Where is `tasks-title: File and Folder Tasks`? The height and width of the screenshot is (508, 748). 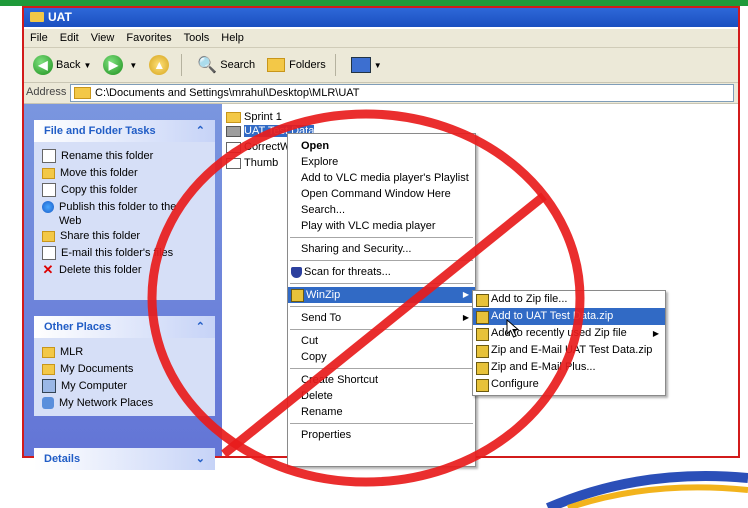 tasks-title: File and Folder Tasks is located at coordinates (100, 131).